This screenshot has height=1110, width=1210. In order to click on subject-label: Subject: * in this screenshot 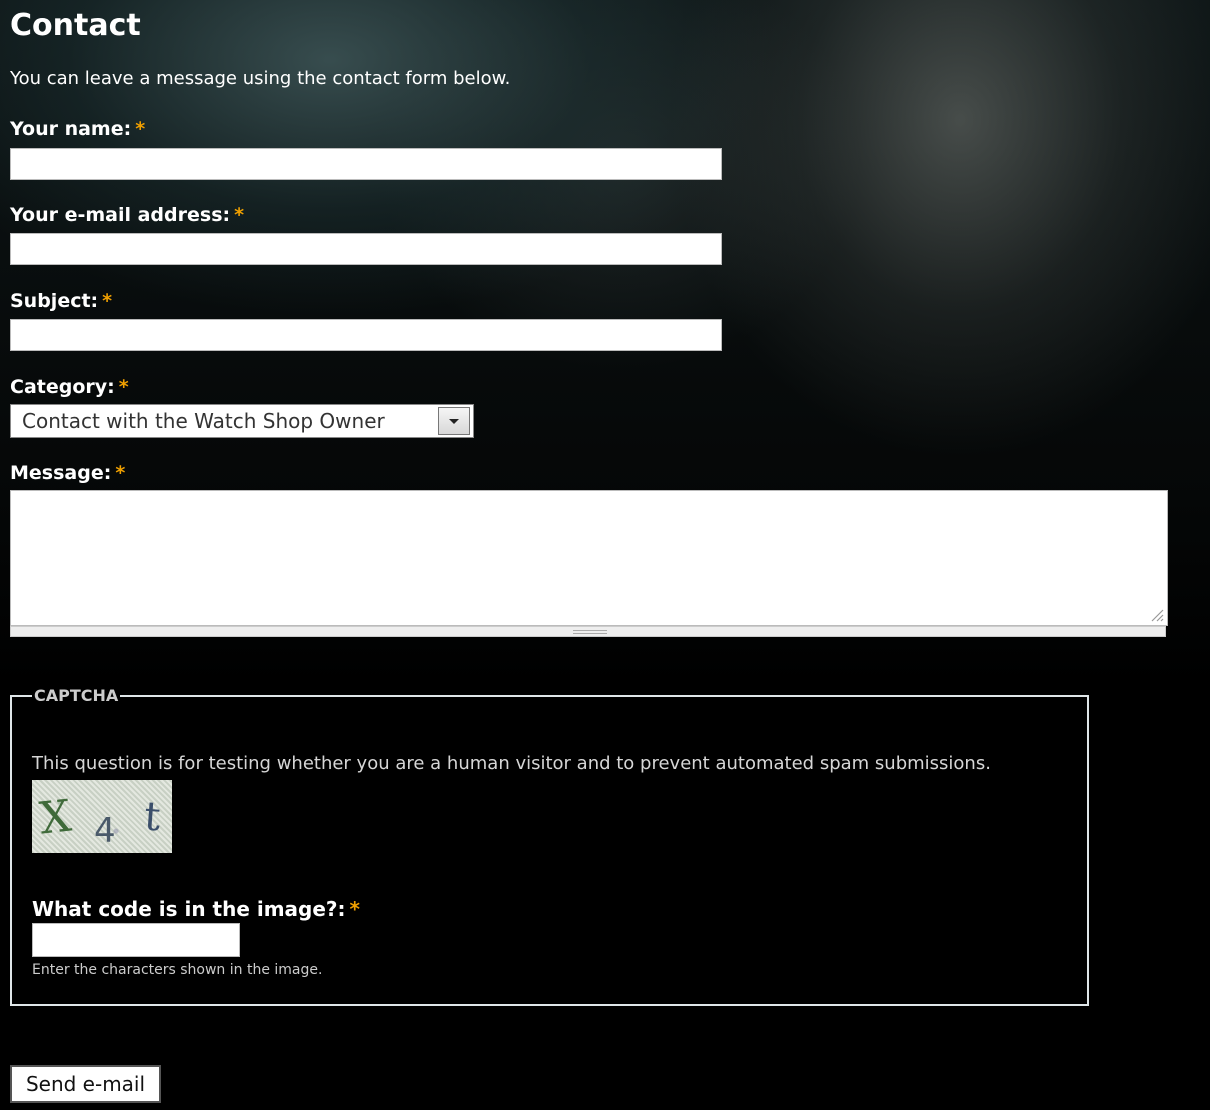, I will do `click(61, 301)`.